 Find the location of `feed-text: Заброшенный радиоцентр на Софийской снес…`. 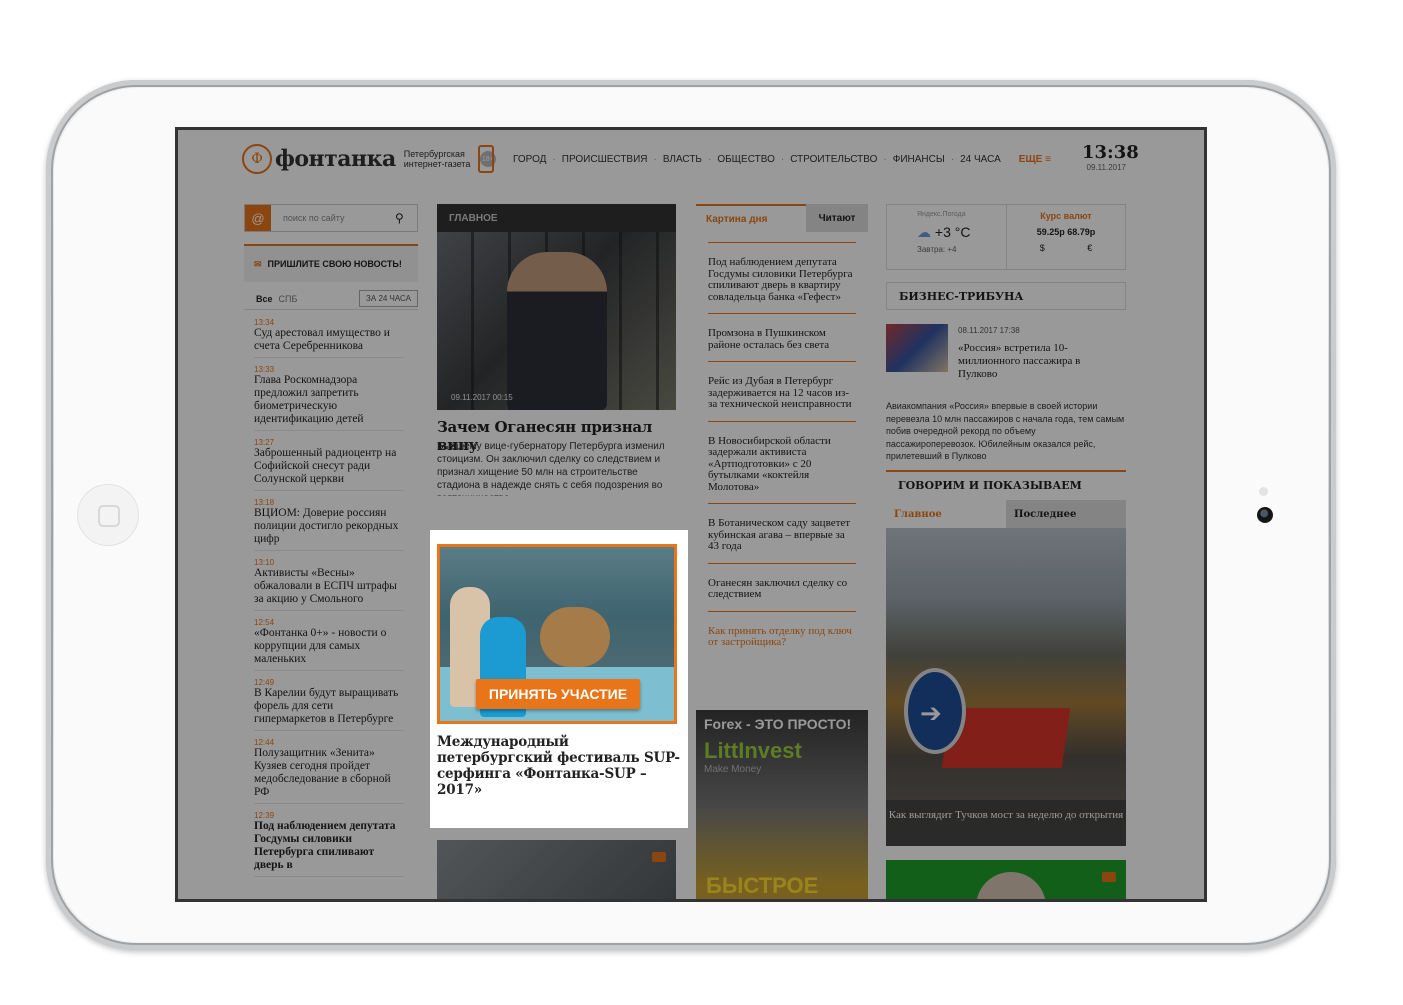

feed-text: Заброшенный радиоцентр на Софийской снес… is located at coordinates (325, 466).